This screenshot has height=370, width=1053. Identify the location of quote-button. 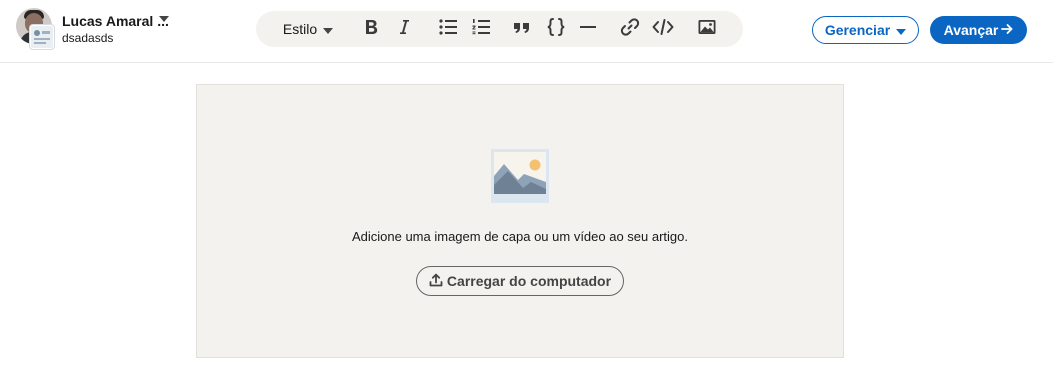
(522, 29).